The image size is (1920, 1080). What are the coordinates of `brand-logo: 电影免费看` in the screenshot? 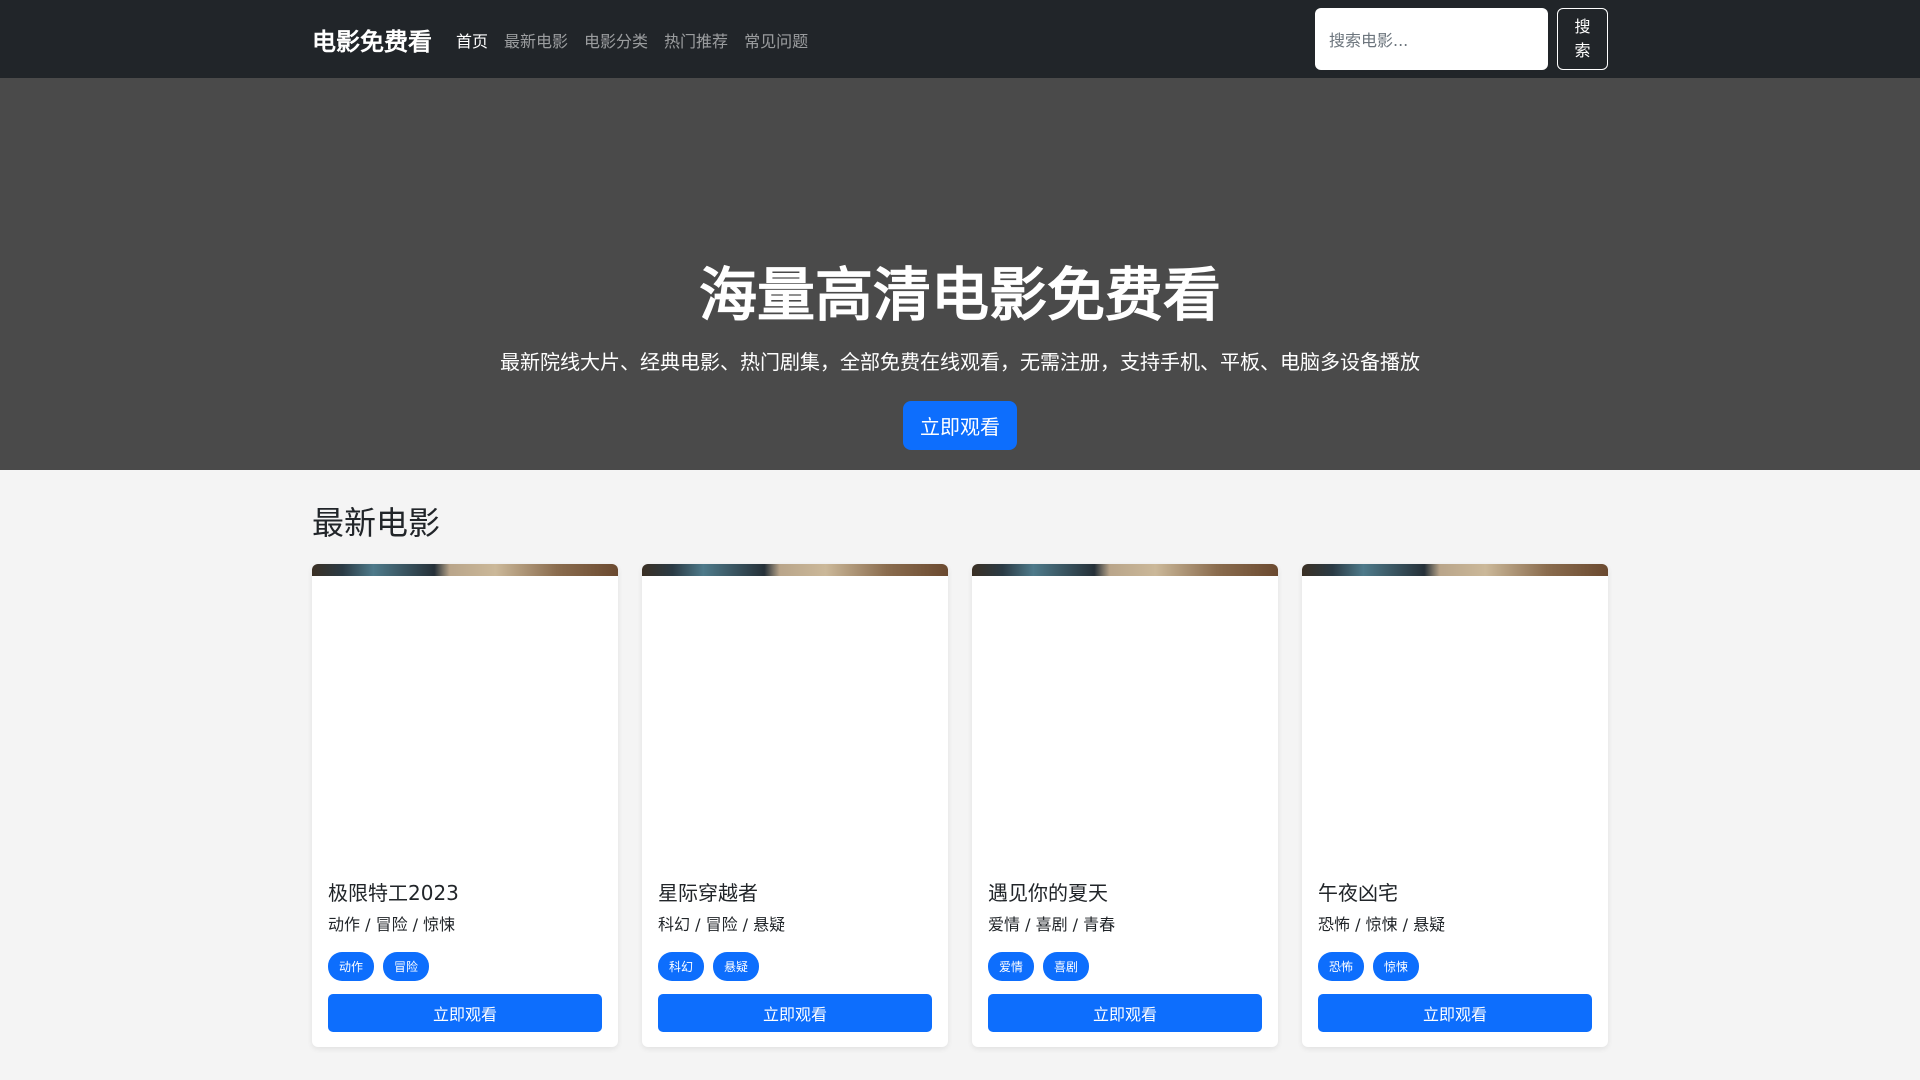 It's located at (372, 39).